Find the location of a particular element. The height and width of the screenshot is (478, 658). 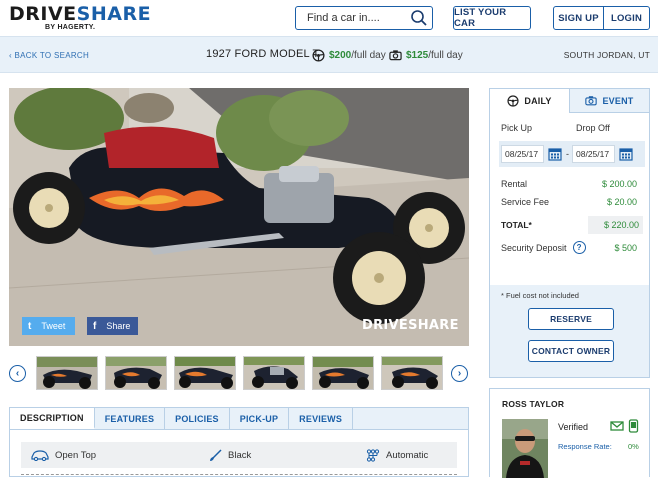

tab-event: EVENT is located at coordinates (609, 101).